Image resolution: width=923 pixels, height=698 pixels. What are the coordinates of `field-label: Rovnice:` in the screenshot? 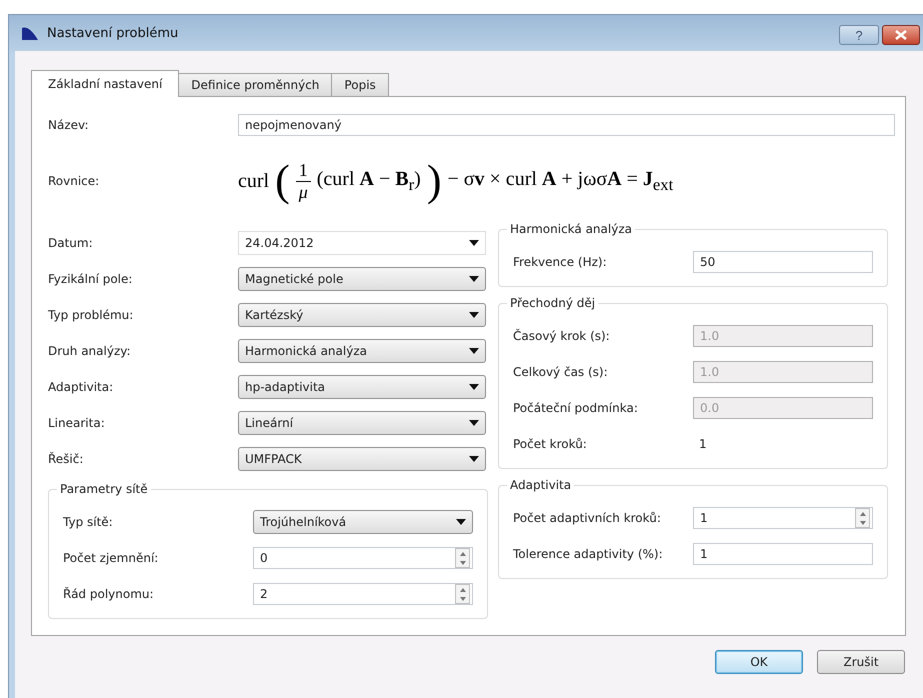 It's located at (74, 181).